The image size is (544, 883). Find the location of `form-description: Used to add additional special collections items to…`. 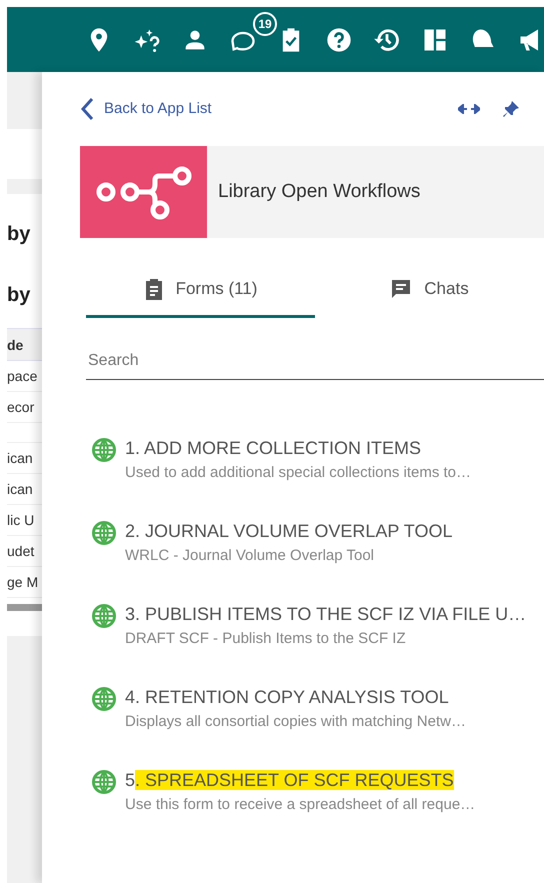

form-description: Used to add additional special collections items to… is located at coordinates (298, 473).